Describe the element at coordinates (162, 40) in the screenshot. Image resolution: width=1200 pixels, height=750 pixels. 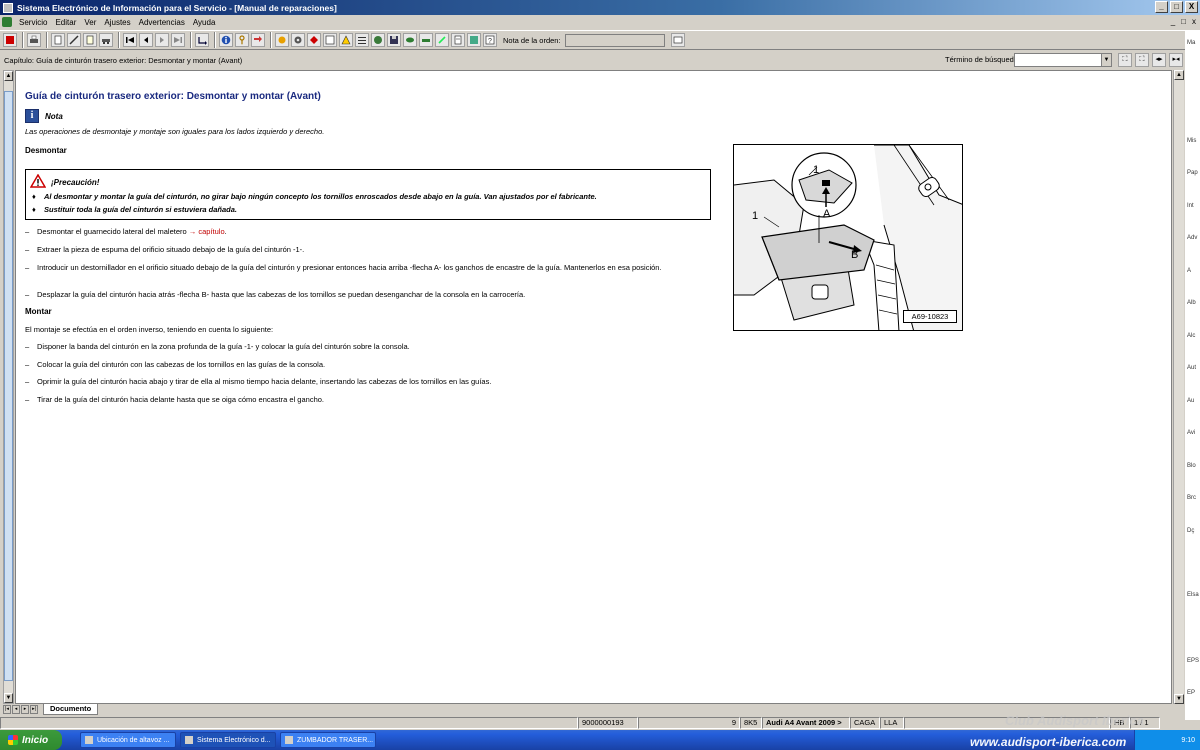
I see `next-page-icon` at that location.